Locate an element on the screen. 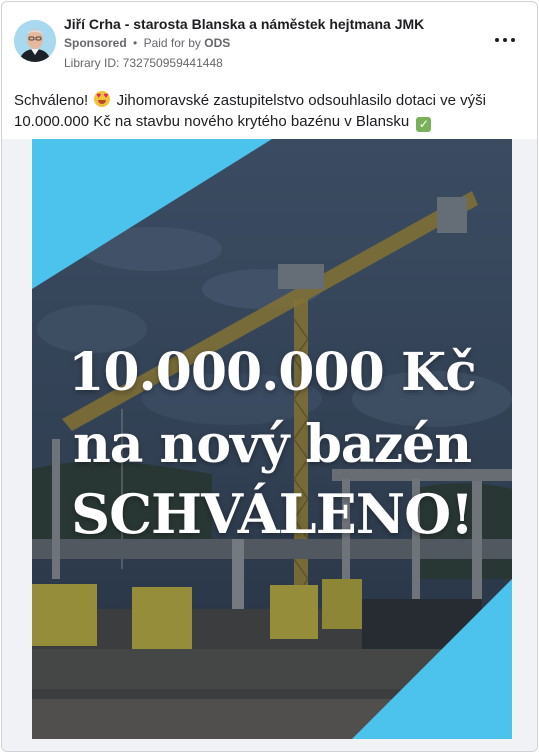  headline-amount: 10.000.000 Kč is located at coordinates (272, 372).